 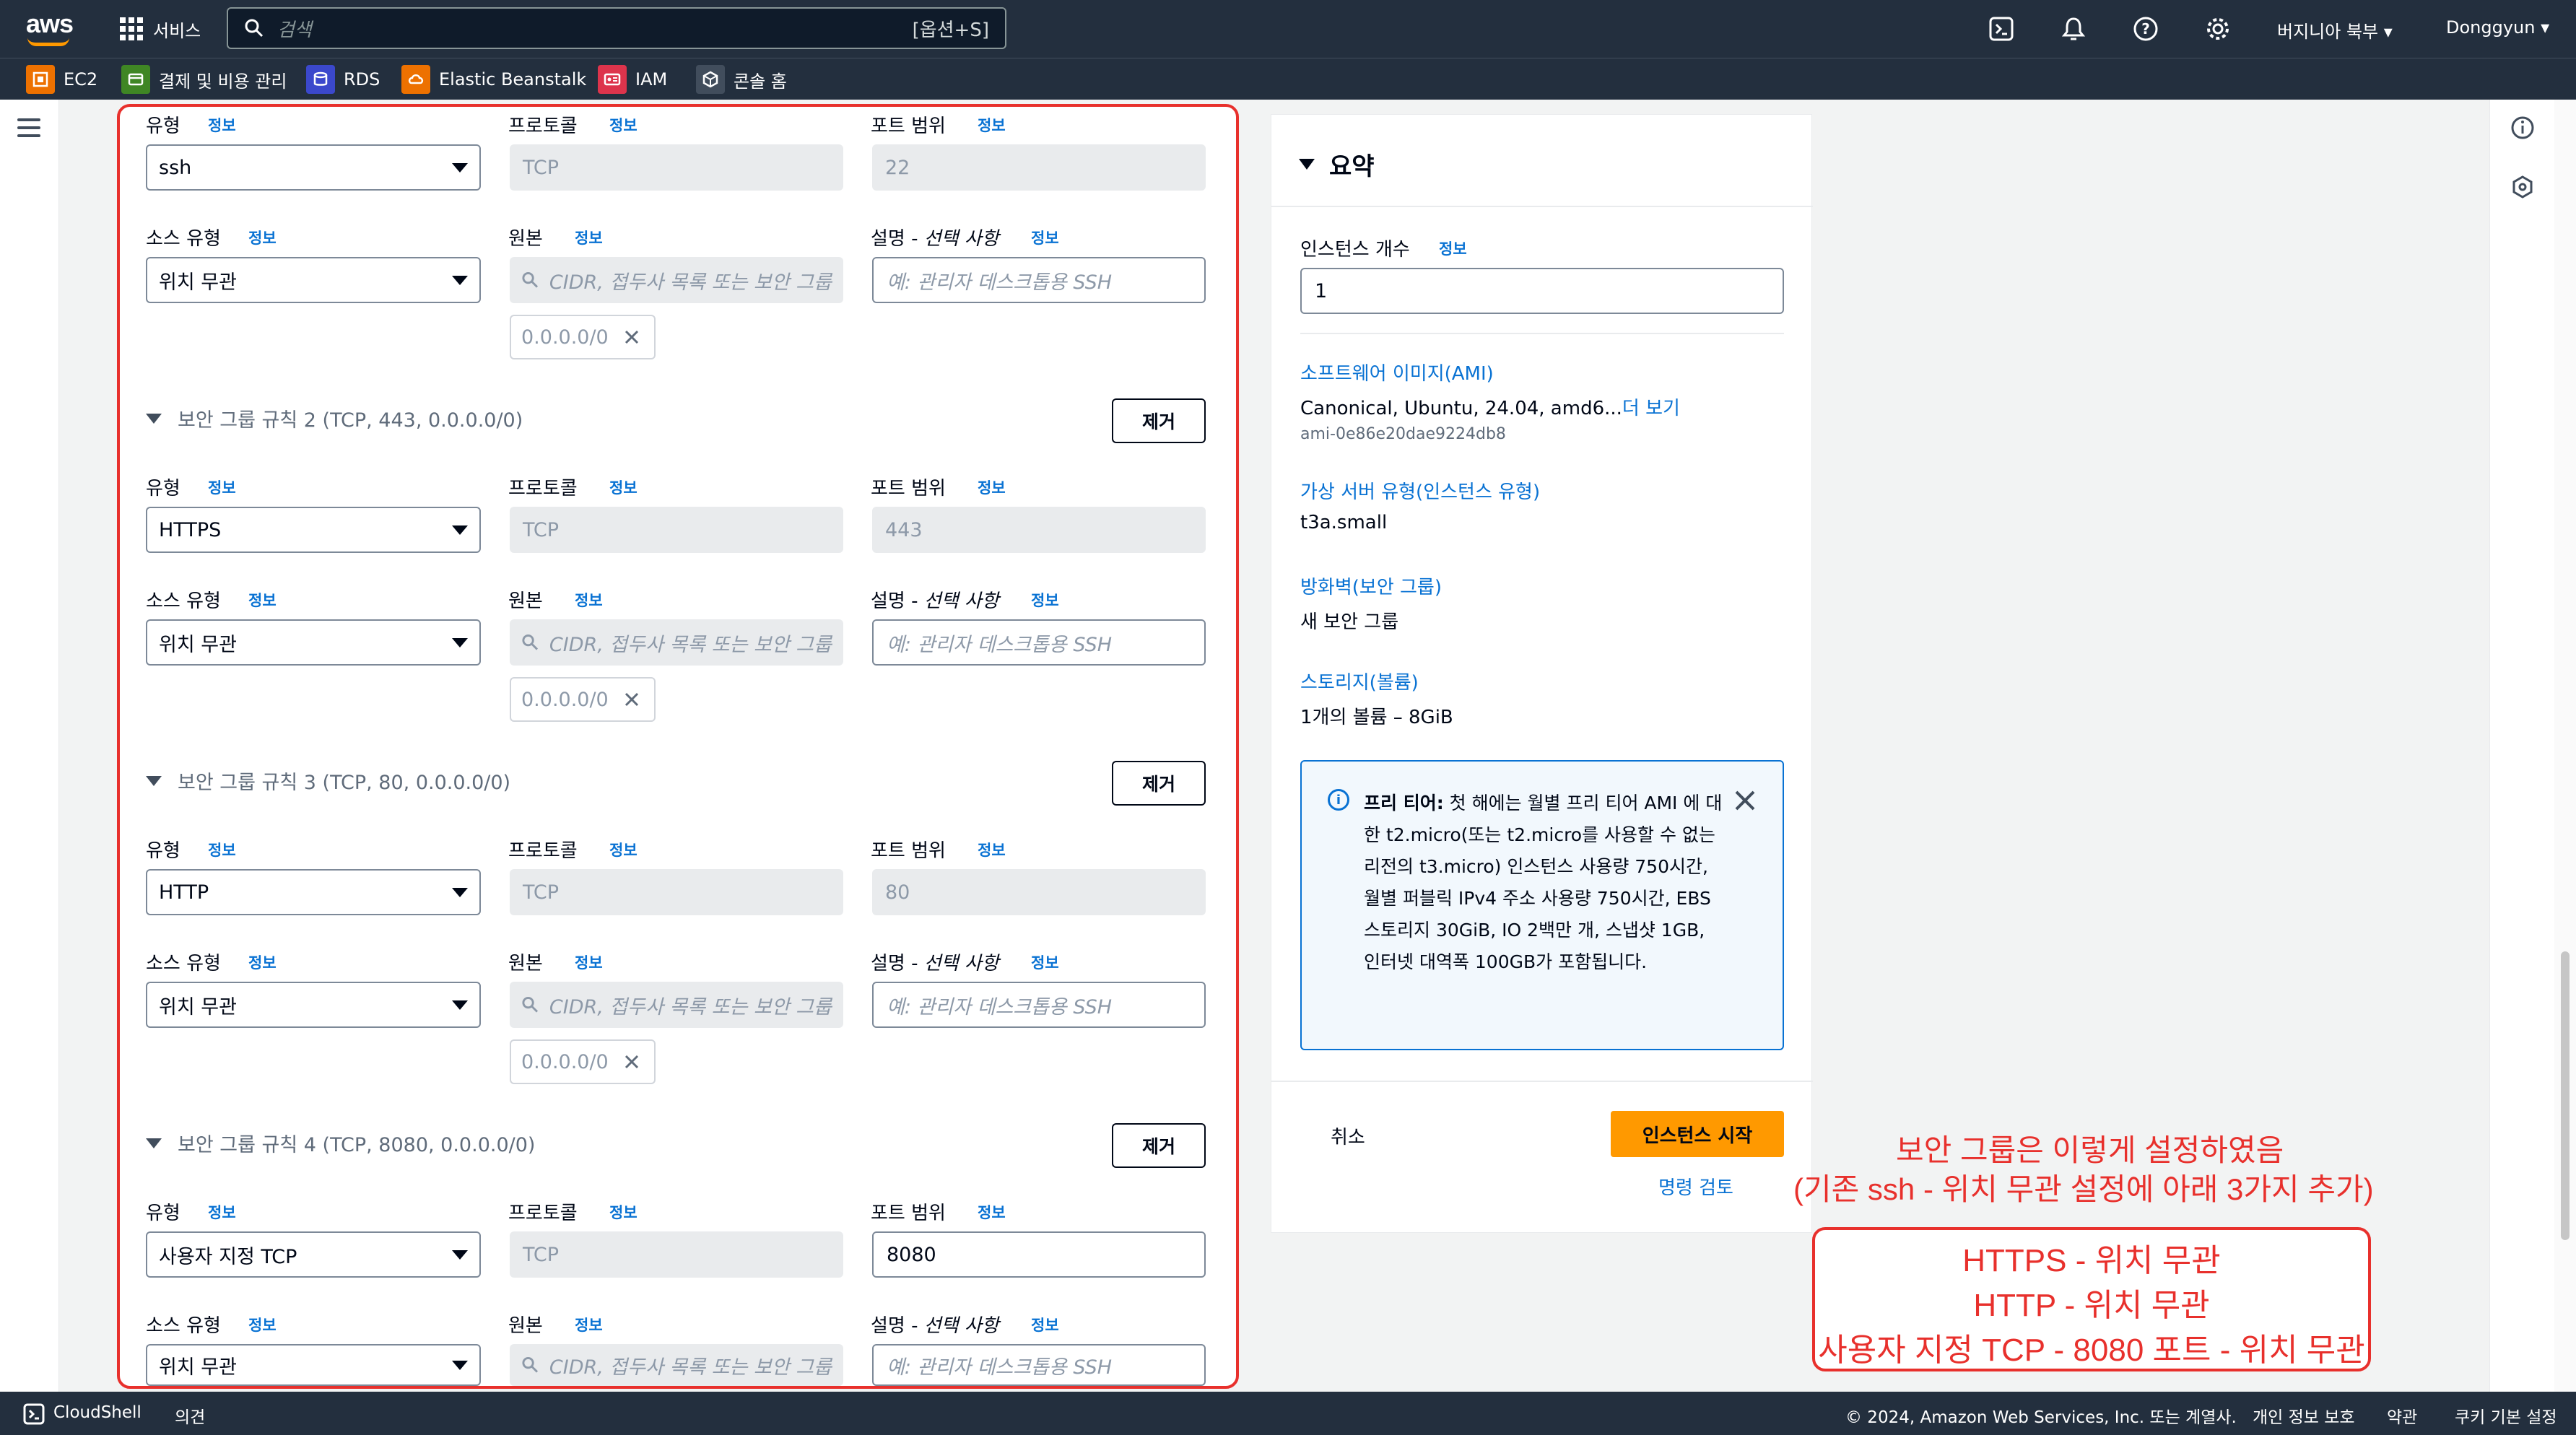 What do you see at coordinates (340, 1143) in the screenshot?
I see `rule-header: 보안 그룹 규칙 4 (TCP, 8080, 0.0.0.0/0)` at bounding box center [340, 1143].